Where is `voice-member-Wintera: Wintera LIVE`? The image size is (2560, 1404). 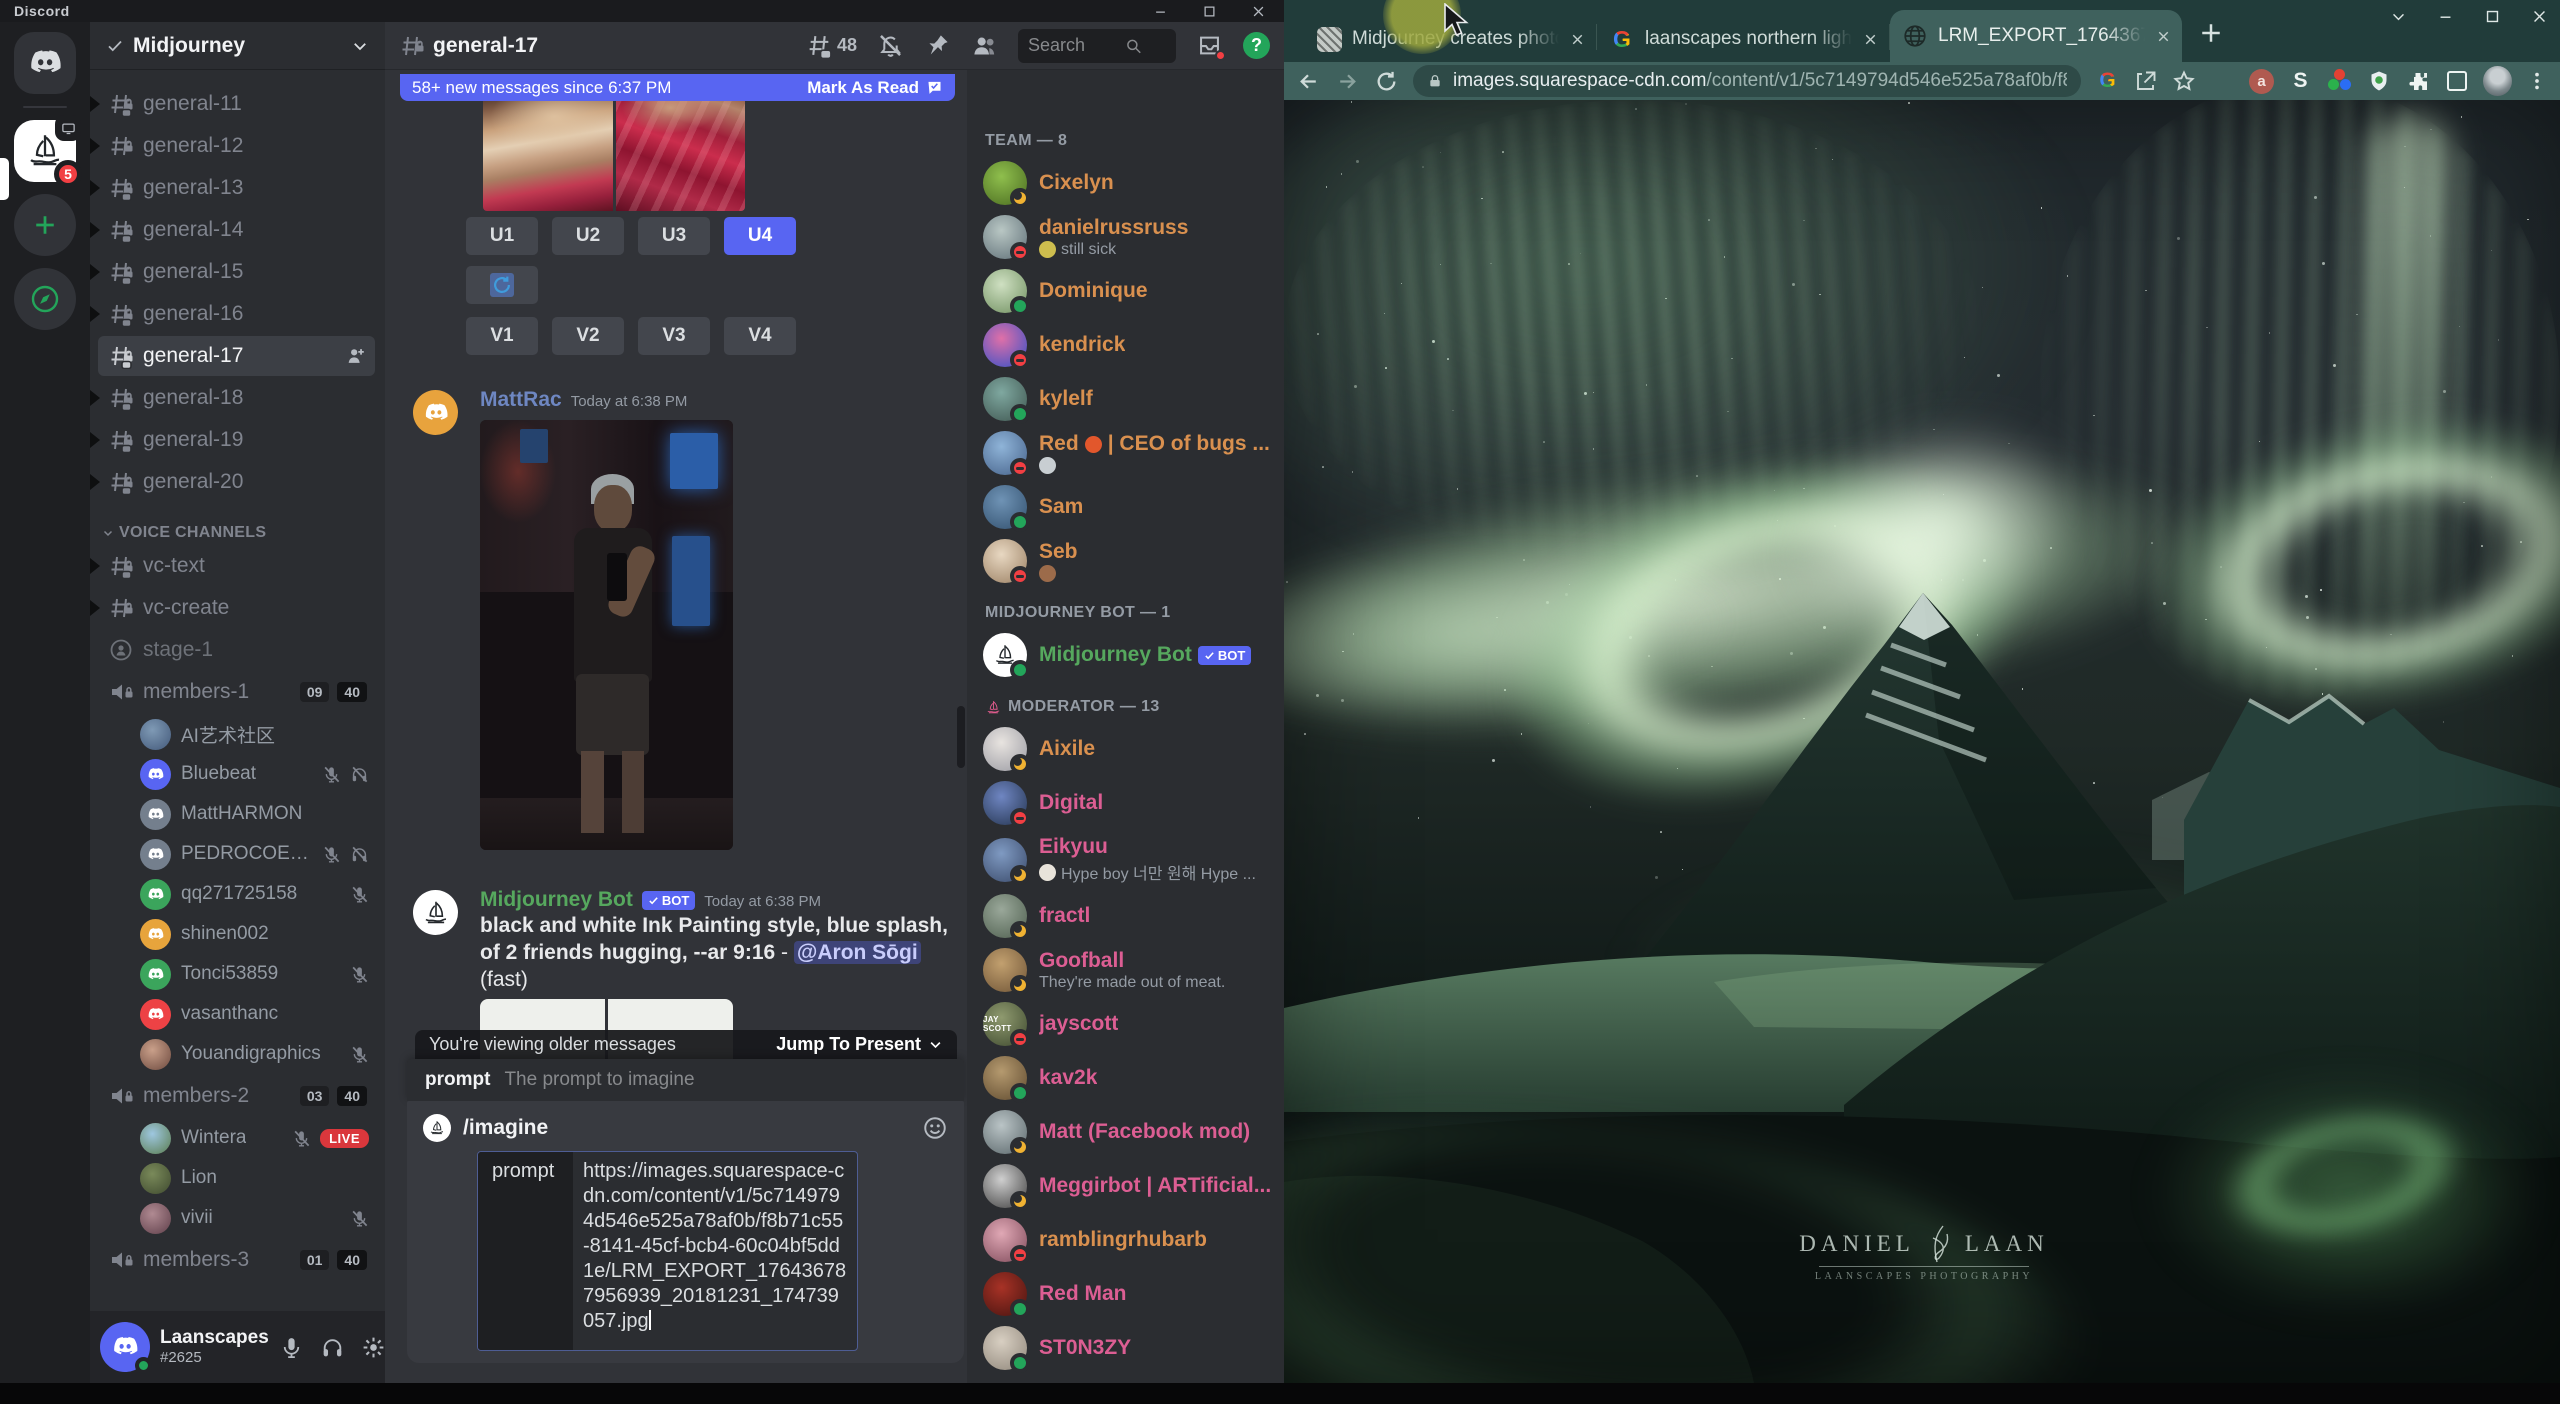 voice-member-Wintera: Wintera LIVE is located at coordinates (254, 1138).